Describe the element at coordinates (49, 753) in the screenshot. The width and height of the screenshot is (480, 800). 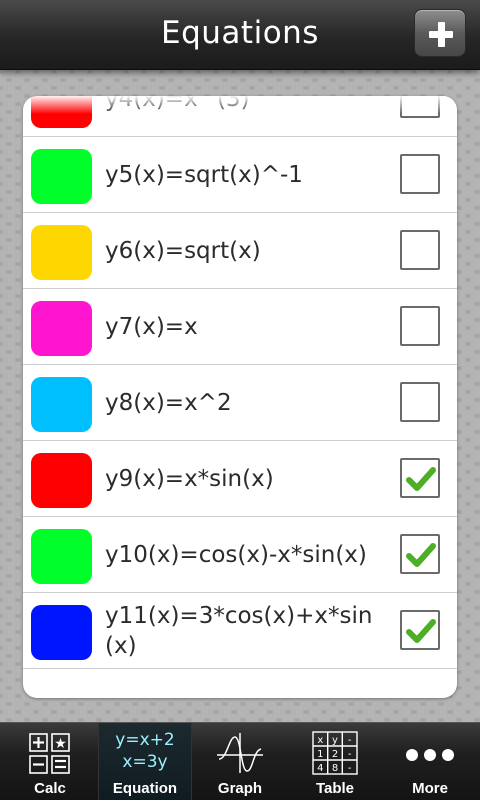
I see `calculator-icon: ★` at that location.